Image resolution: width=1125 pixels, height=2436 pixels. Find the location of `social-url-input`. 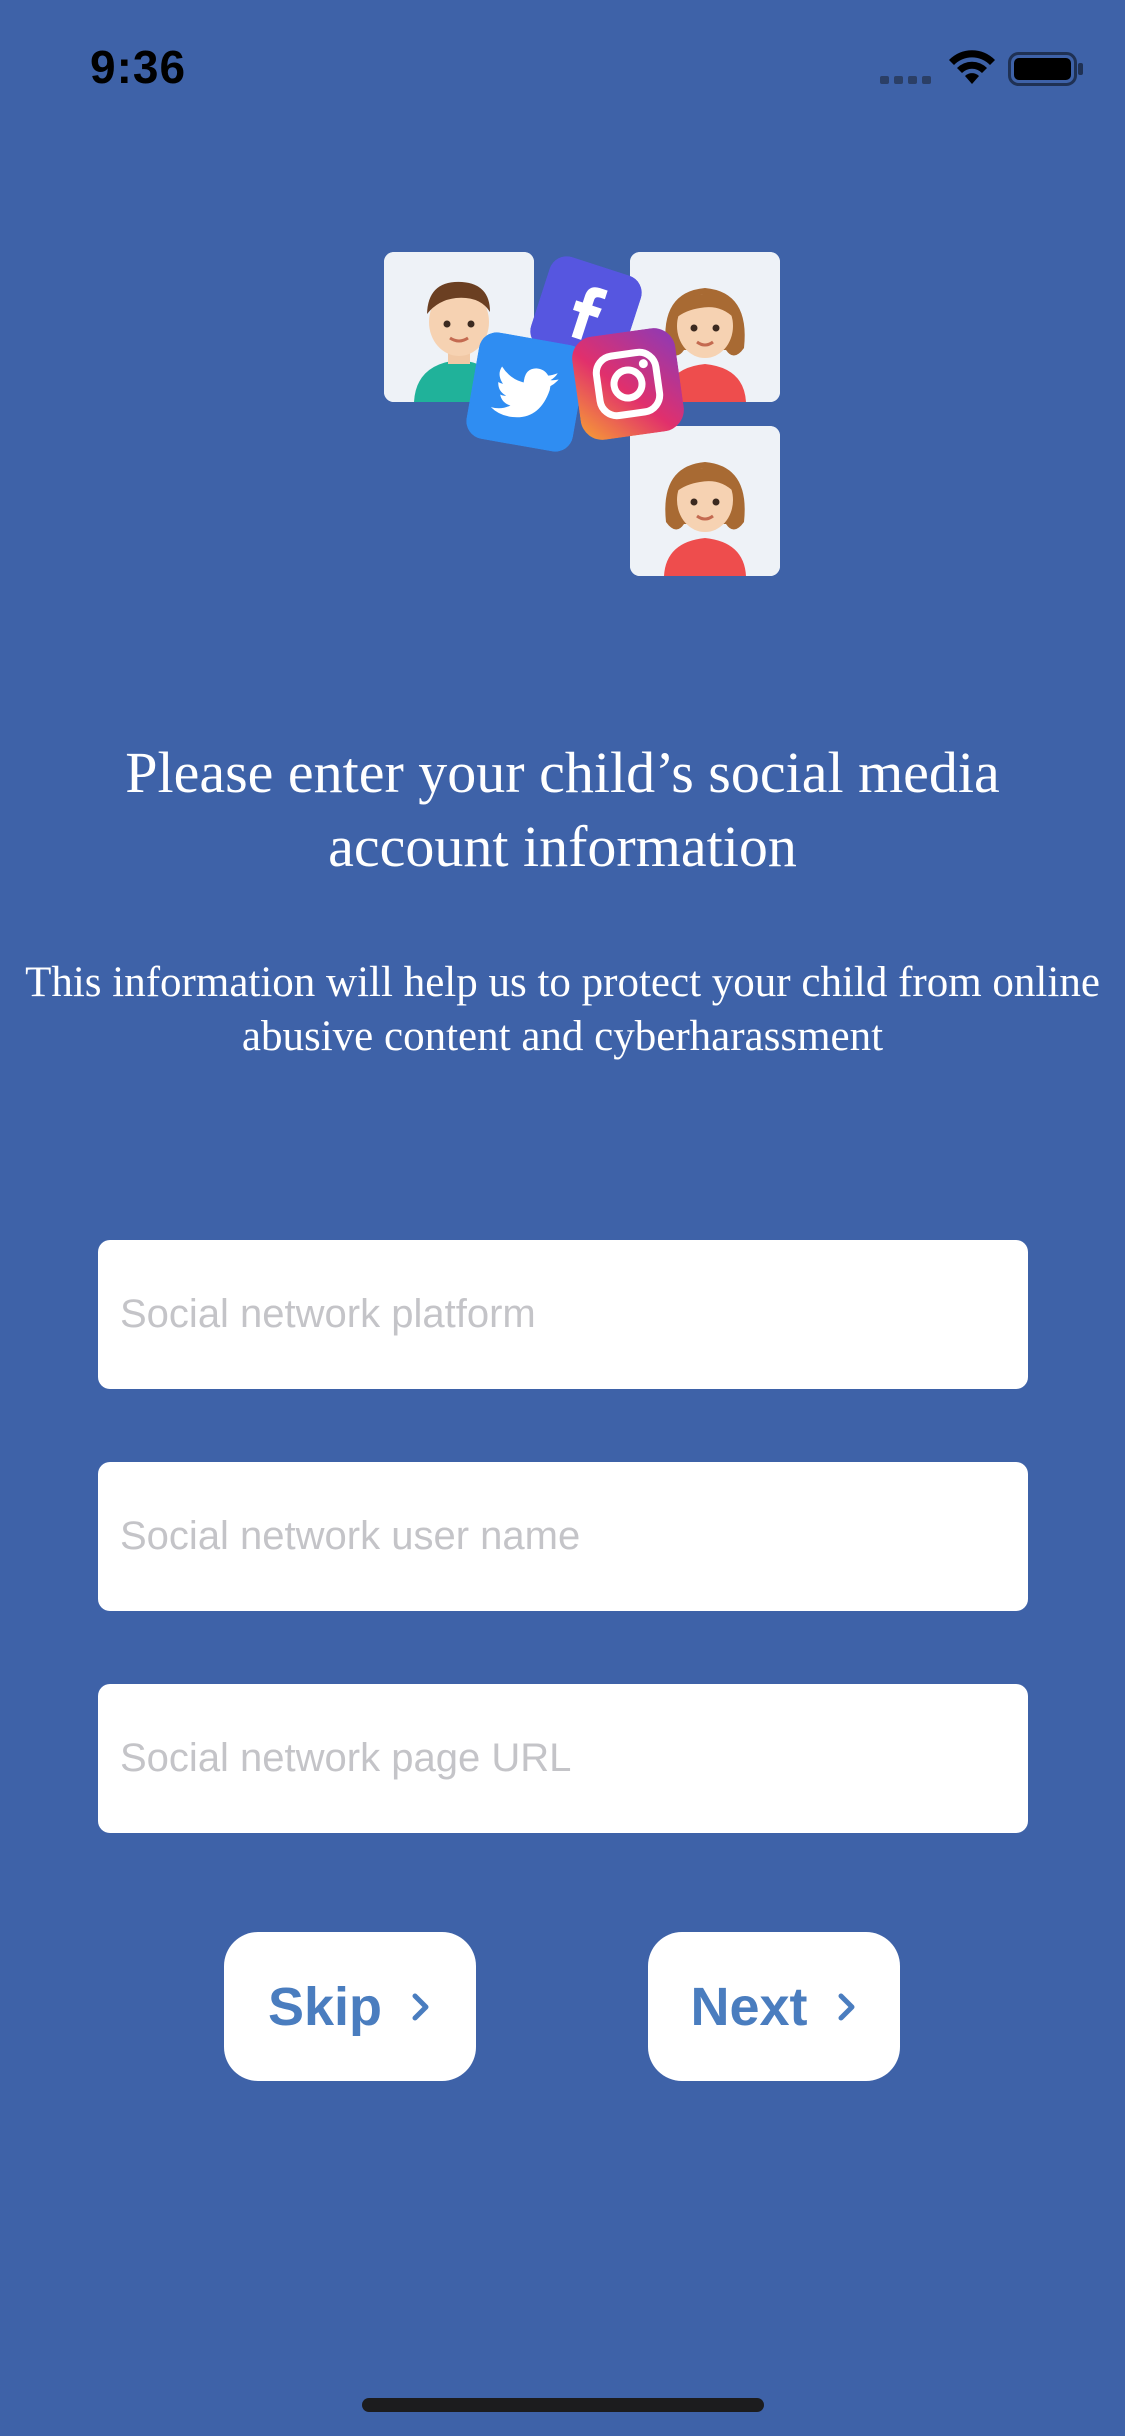

social-url-input is located at coordinates (563, 1758).